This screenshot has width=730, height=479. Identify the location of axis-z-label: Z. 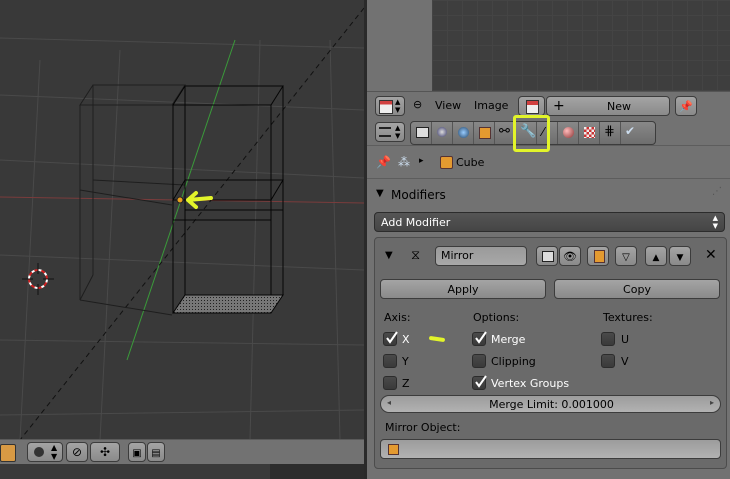
(406, 383).